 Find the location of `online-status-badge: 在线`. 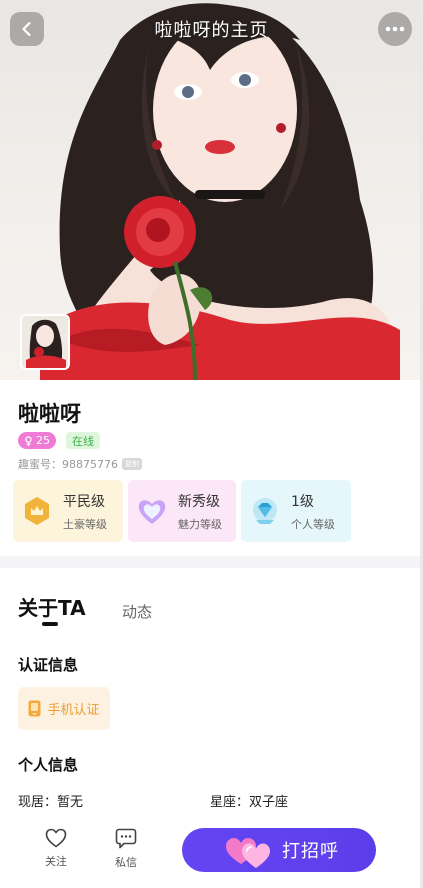

online-status-badge: 在线 is located at coordinates (83, 440).